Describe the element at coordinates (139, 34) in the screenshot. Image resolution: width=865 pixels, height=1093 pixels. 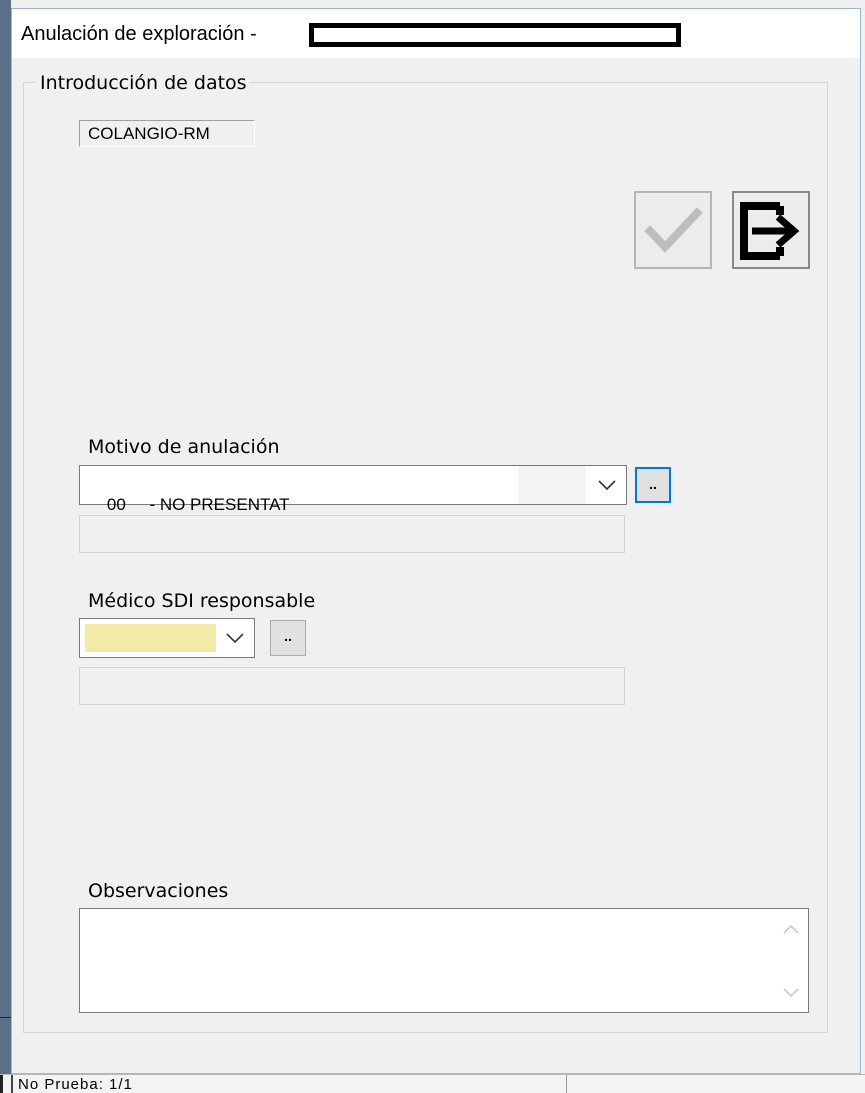
I see `dialog-title: Anulación de exploración -` at that location.